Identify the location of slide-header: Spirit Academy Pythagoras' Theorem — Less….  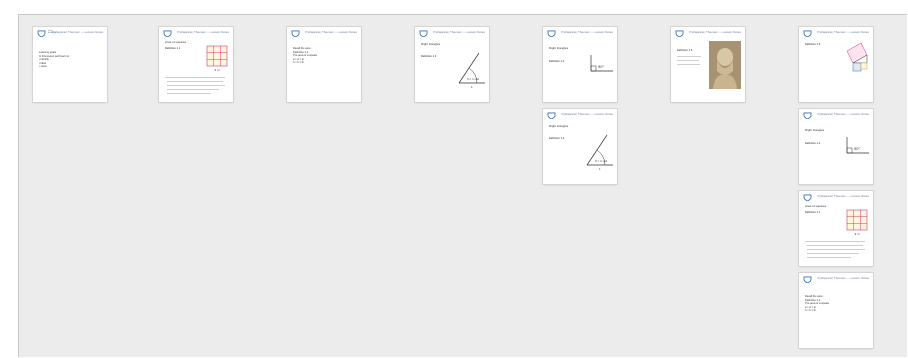
(70, 33).